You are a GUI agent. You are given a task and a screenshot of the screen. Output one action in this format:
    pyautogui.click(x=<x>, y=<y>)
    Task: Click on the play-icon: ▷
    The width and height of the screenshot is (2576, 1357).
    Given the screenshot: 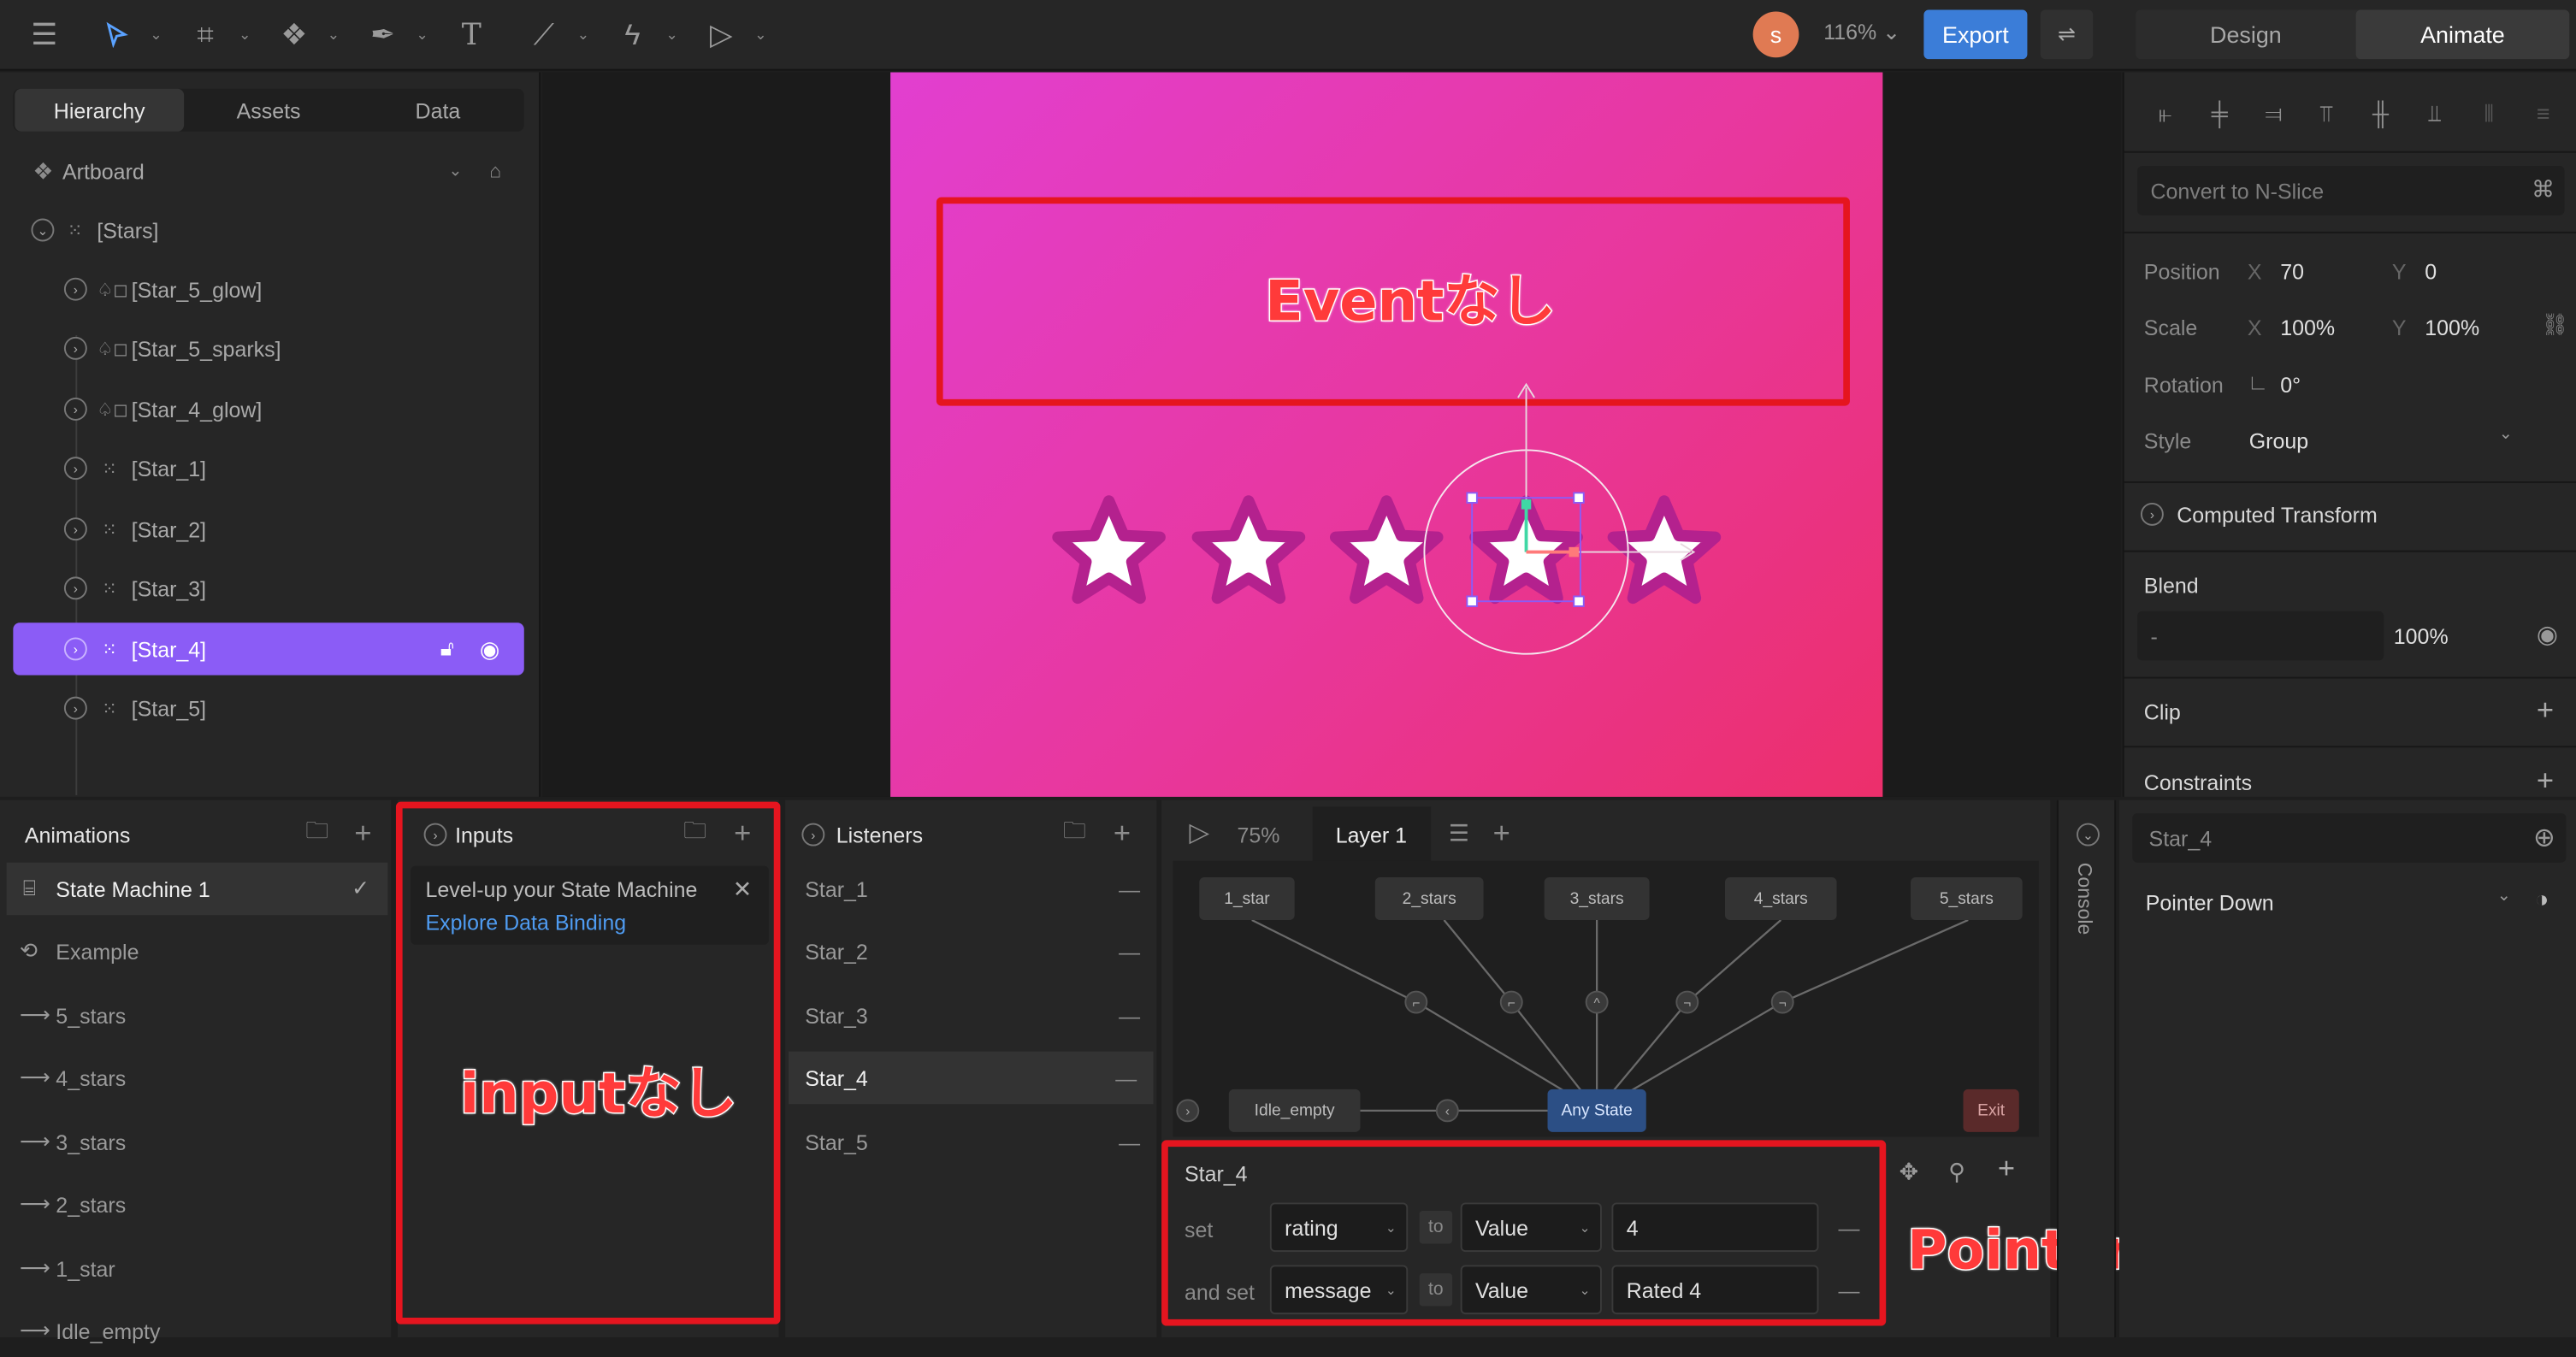 What is the action you would take?
    pyautogui.click(x=1199, y=833)
    